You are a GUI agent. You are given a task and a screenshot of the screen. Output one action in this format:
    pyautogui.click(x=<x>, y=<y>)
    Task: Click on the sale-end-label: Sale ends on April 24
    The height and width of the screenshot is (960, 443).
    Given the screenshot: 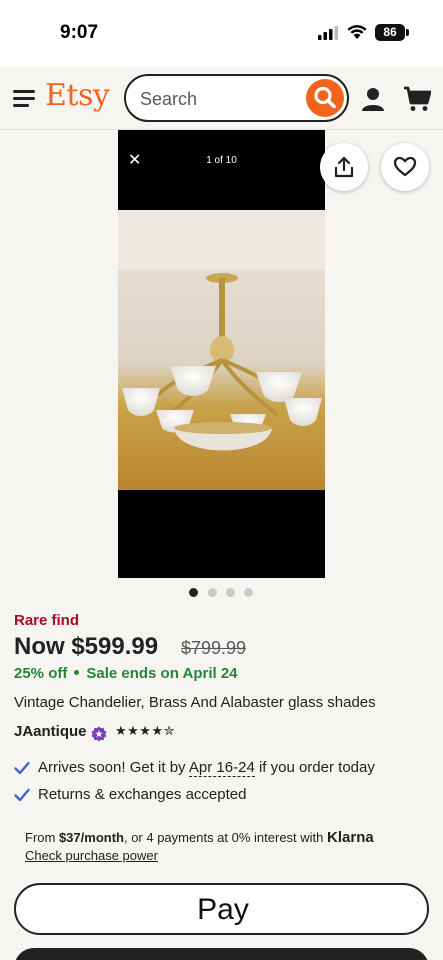 What is the action you would take?
    pyautogui.click(x=162, y=673)
    